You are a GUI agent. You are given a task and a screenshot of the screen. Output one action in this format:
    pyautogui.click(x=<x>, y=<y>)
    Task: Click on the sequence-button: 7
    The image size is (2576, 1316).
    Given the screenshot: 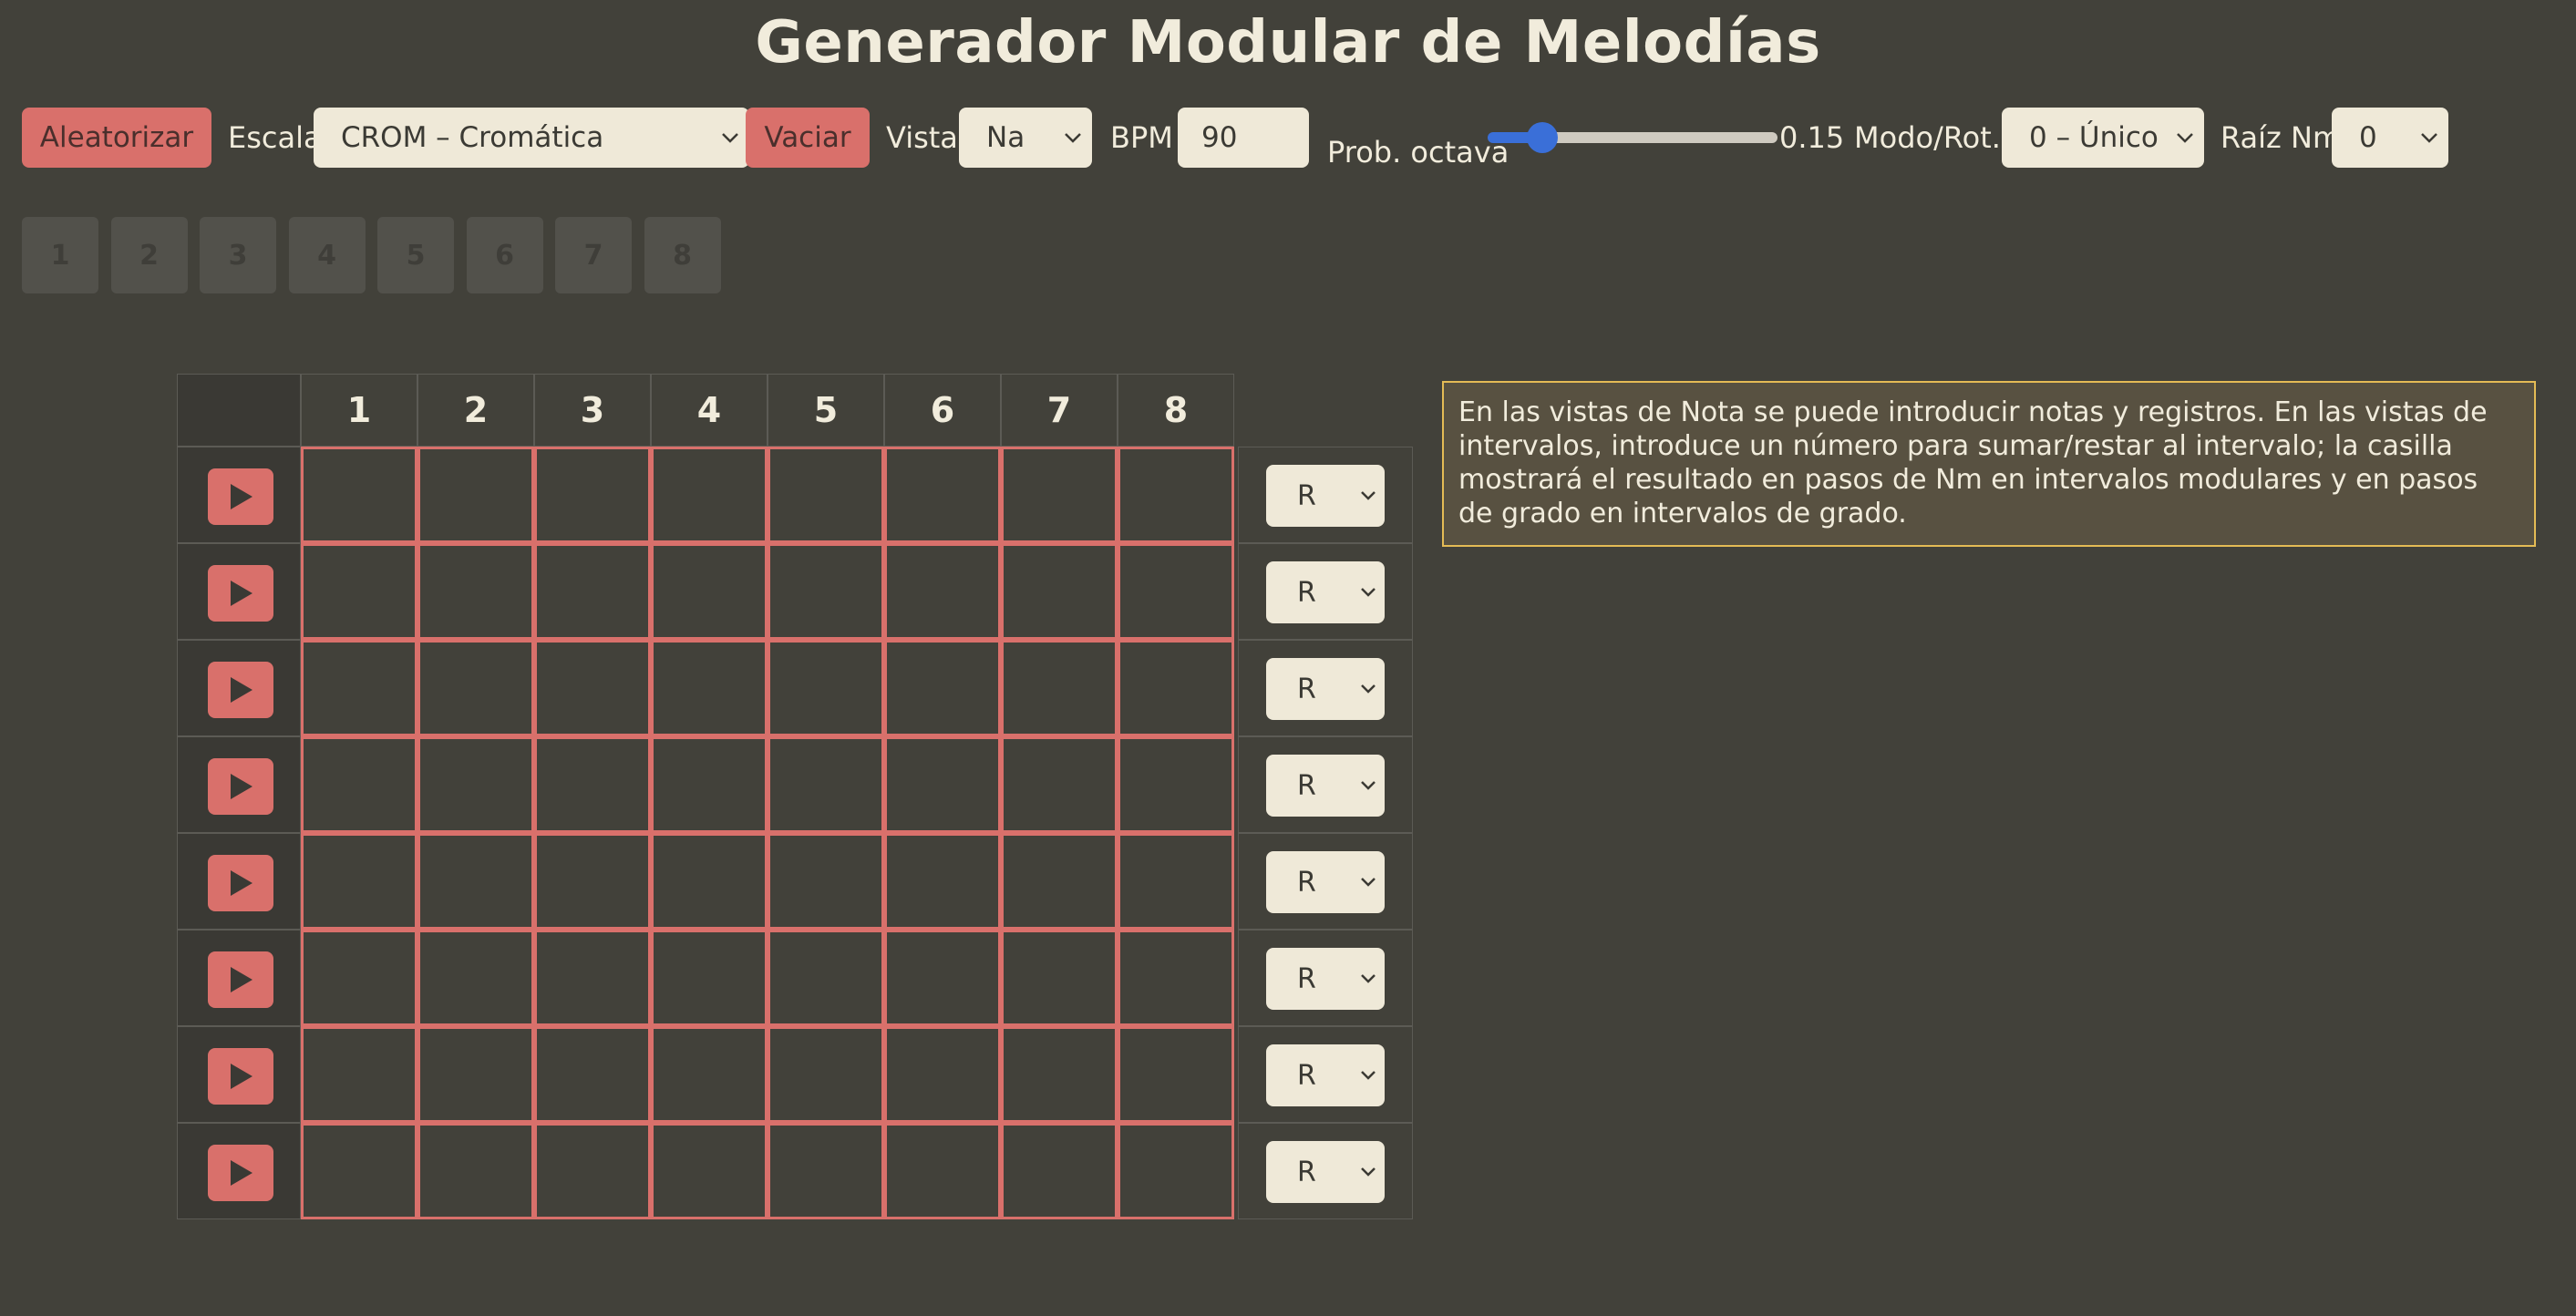 What is the action you would take?
    pyautogui.click(x=593, y=255)
    